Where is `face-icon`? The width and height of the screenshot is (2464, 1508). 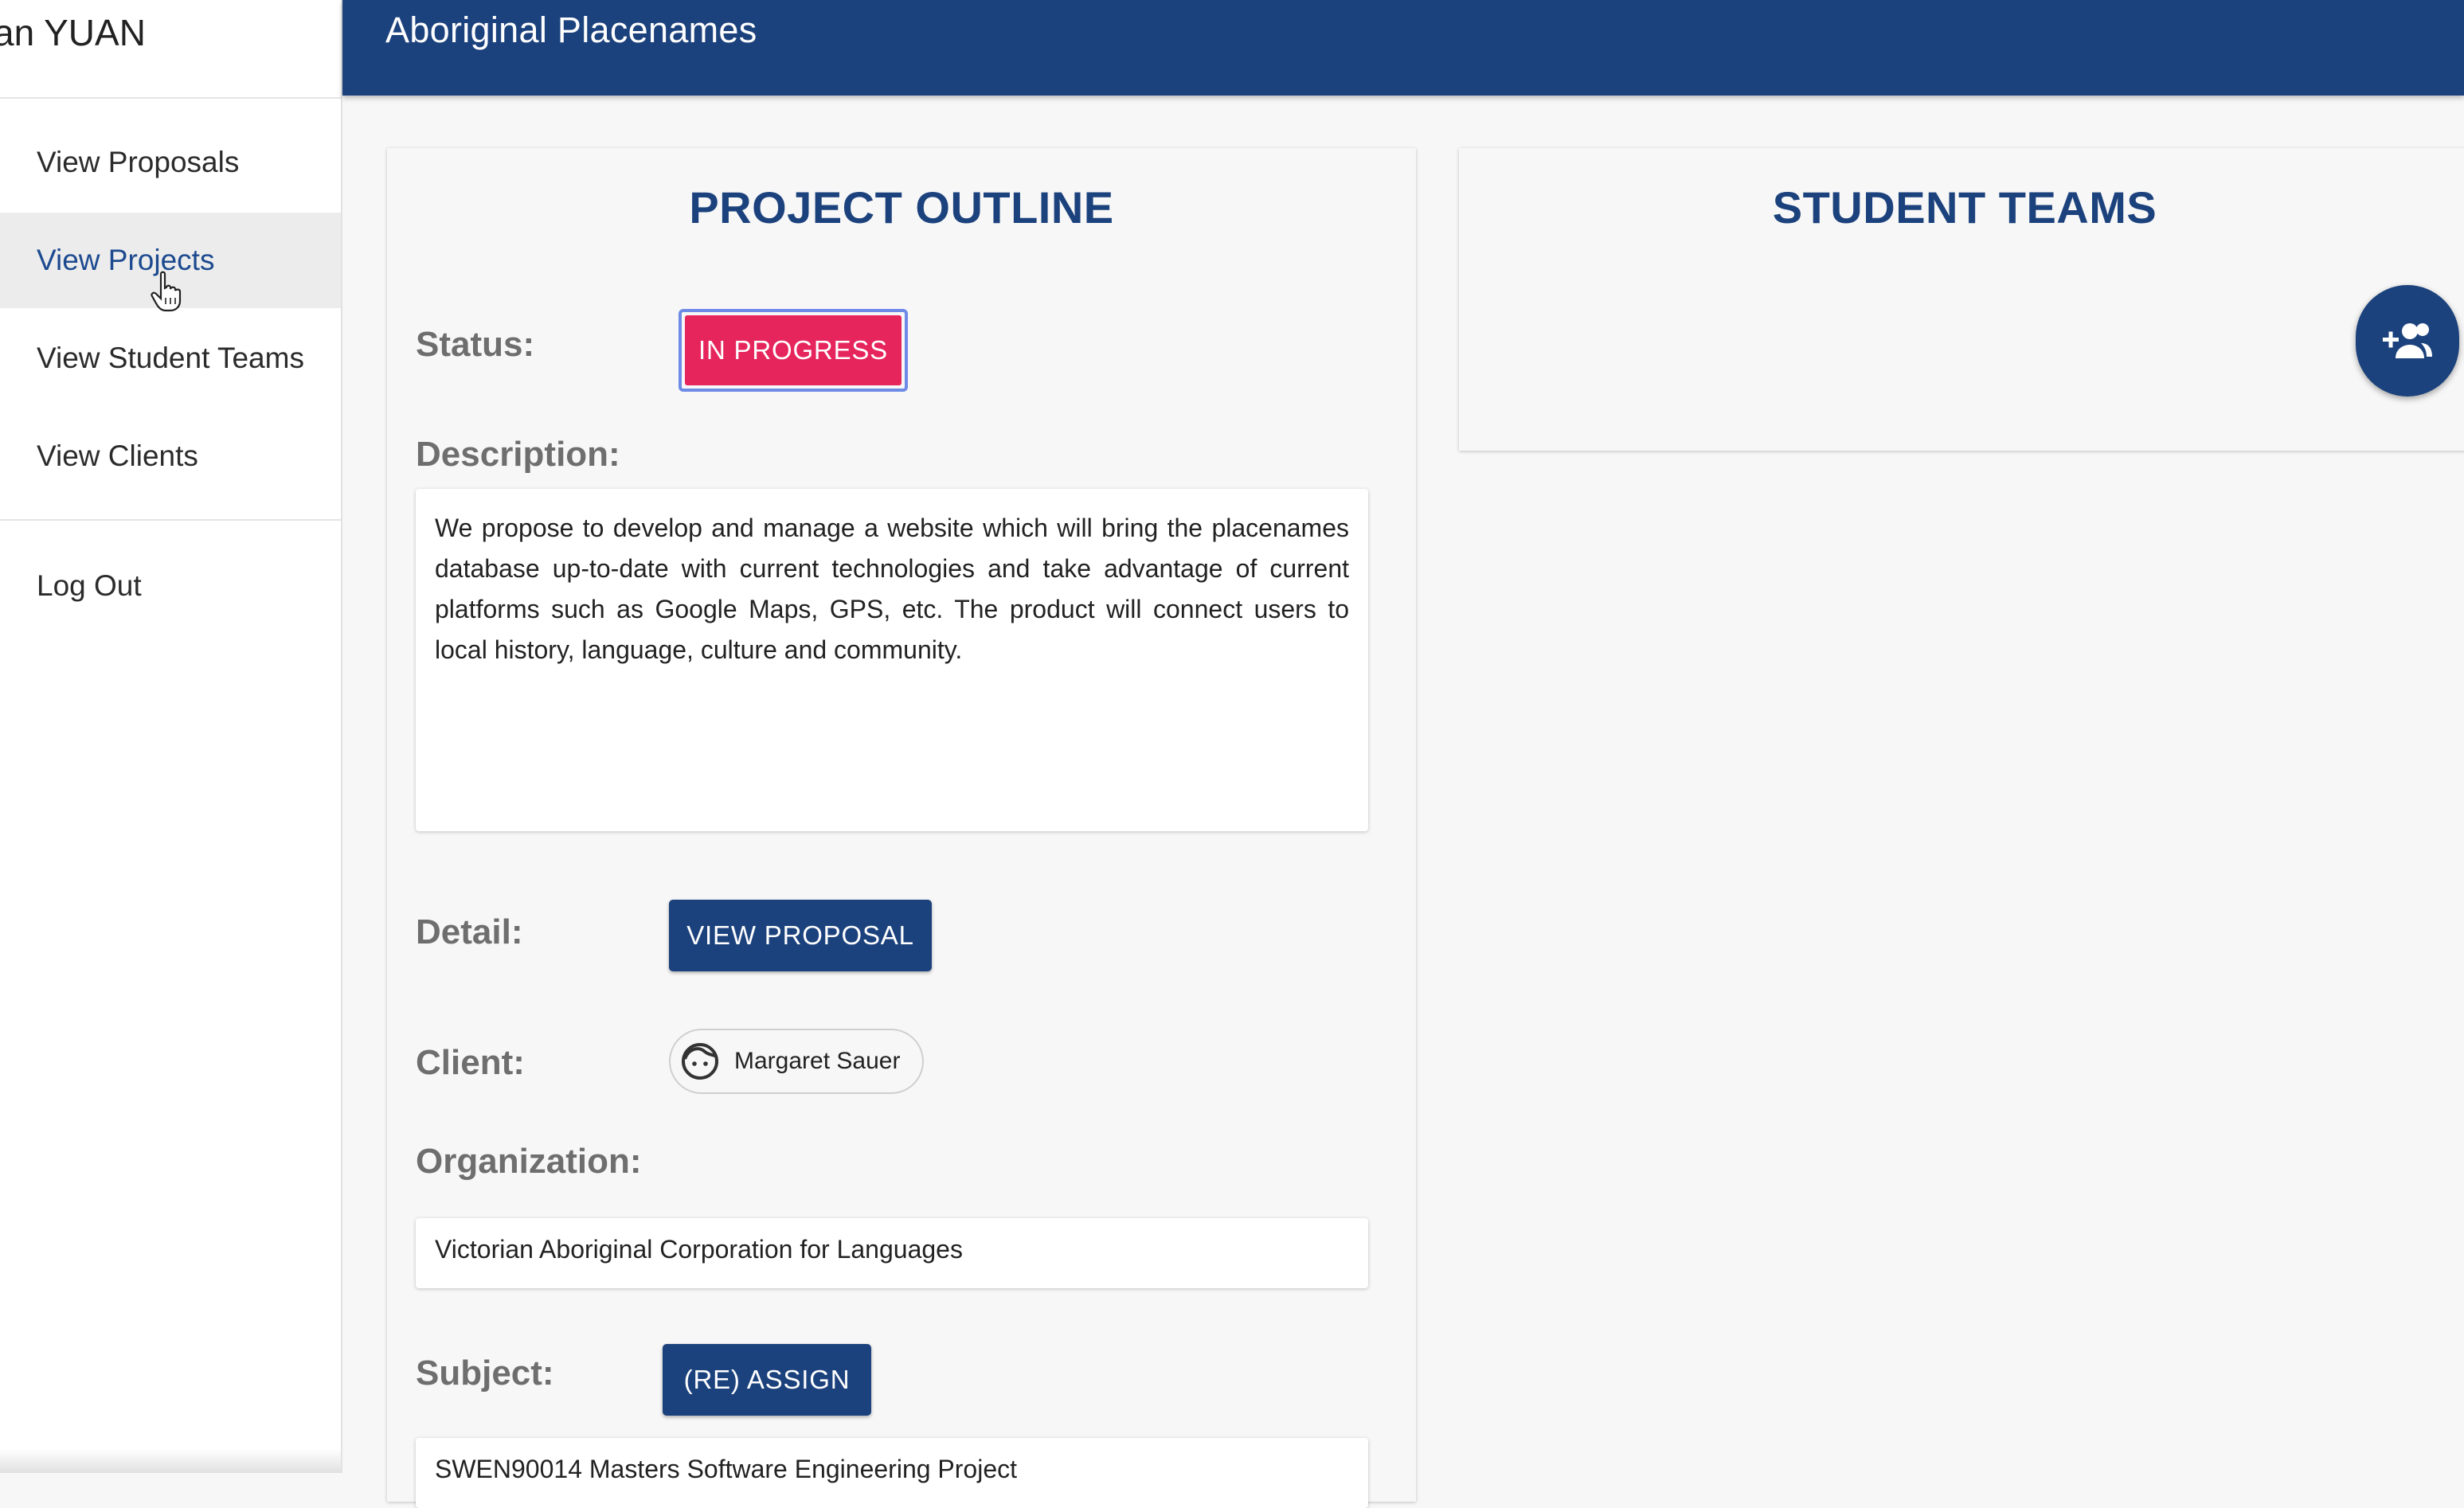 face-icon is located at coordinates (700, 1061).